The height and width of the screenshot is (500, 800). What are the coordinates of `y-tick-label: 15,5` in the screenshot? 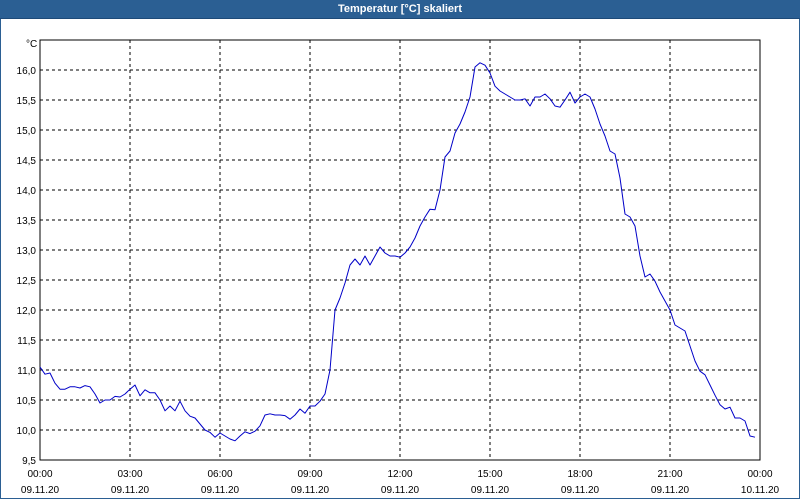 It's located at (27, 101).